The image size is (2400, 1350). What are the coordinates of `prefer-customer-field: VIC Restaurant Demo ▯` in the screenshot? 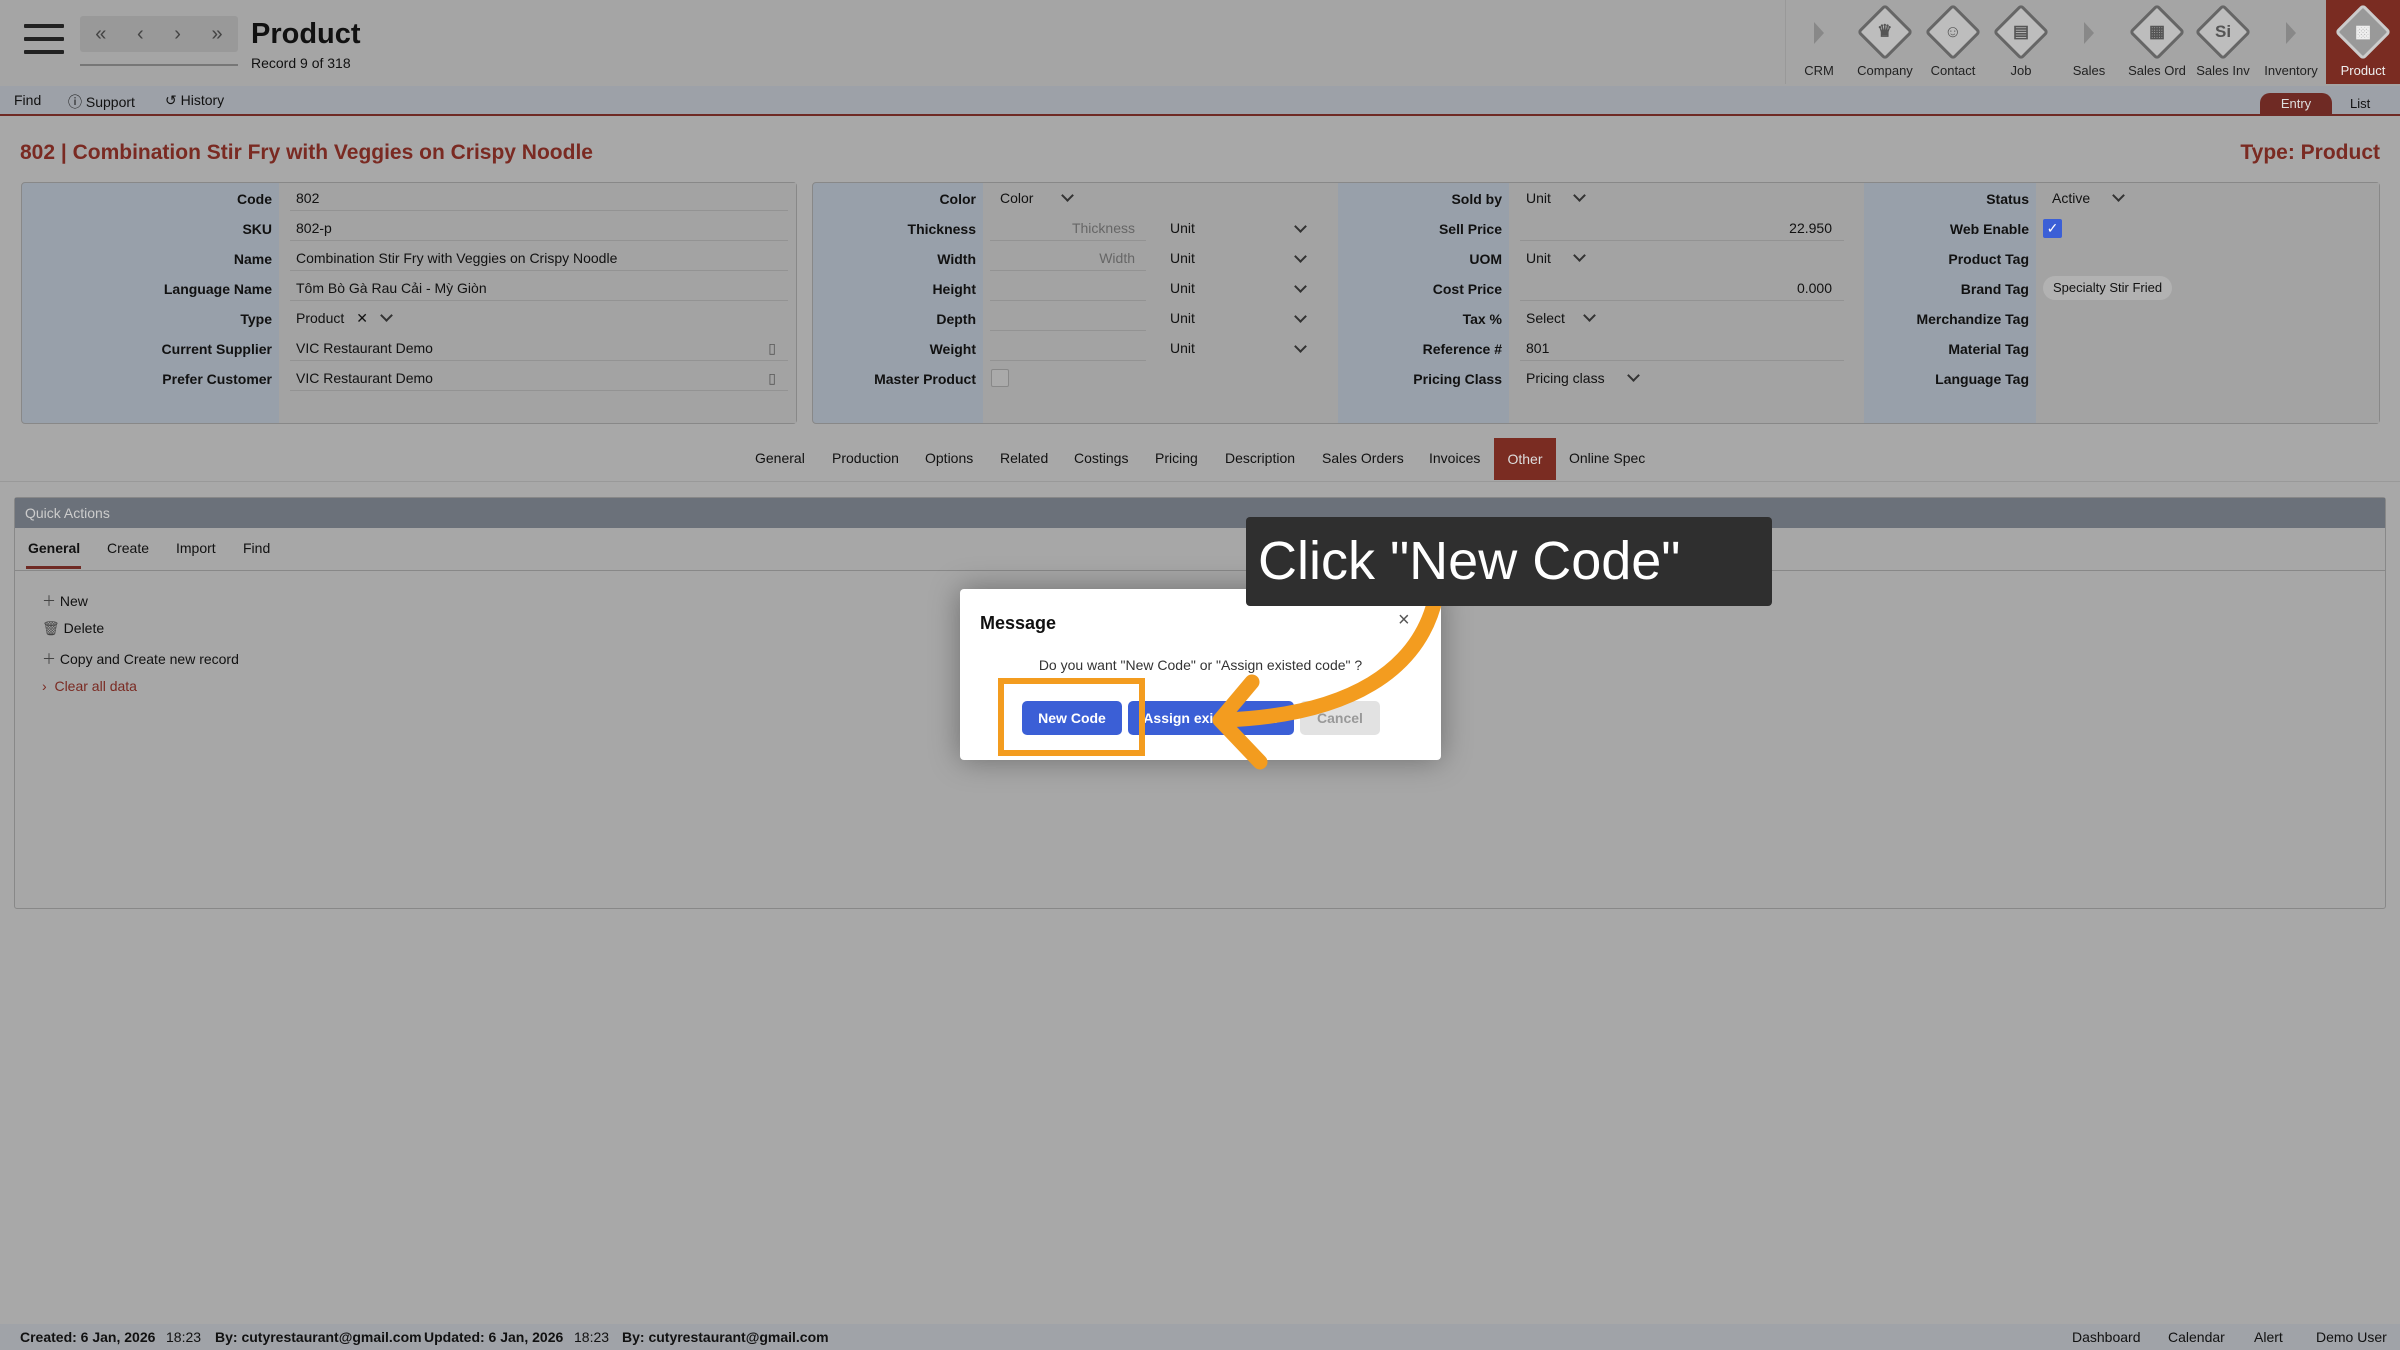 It's located at (536, 378).